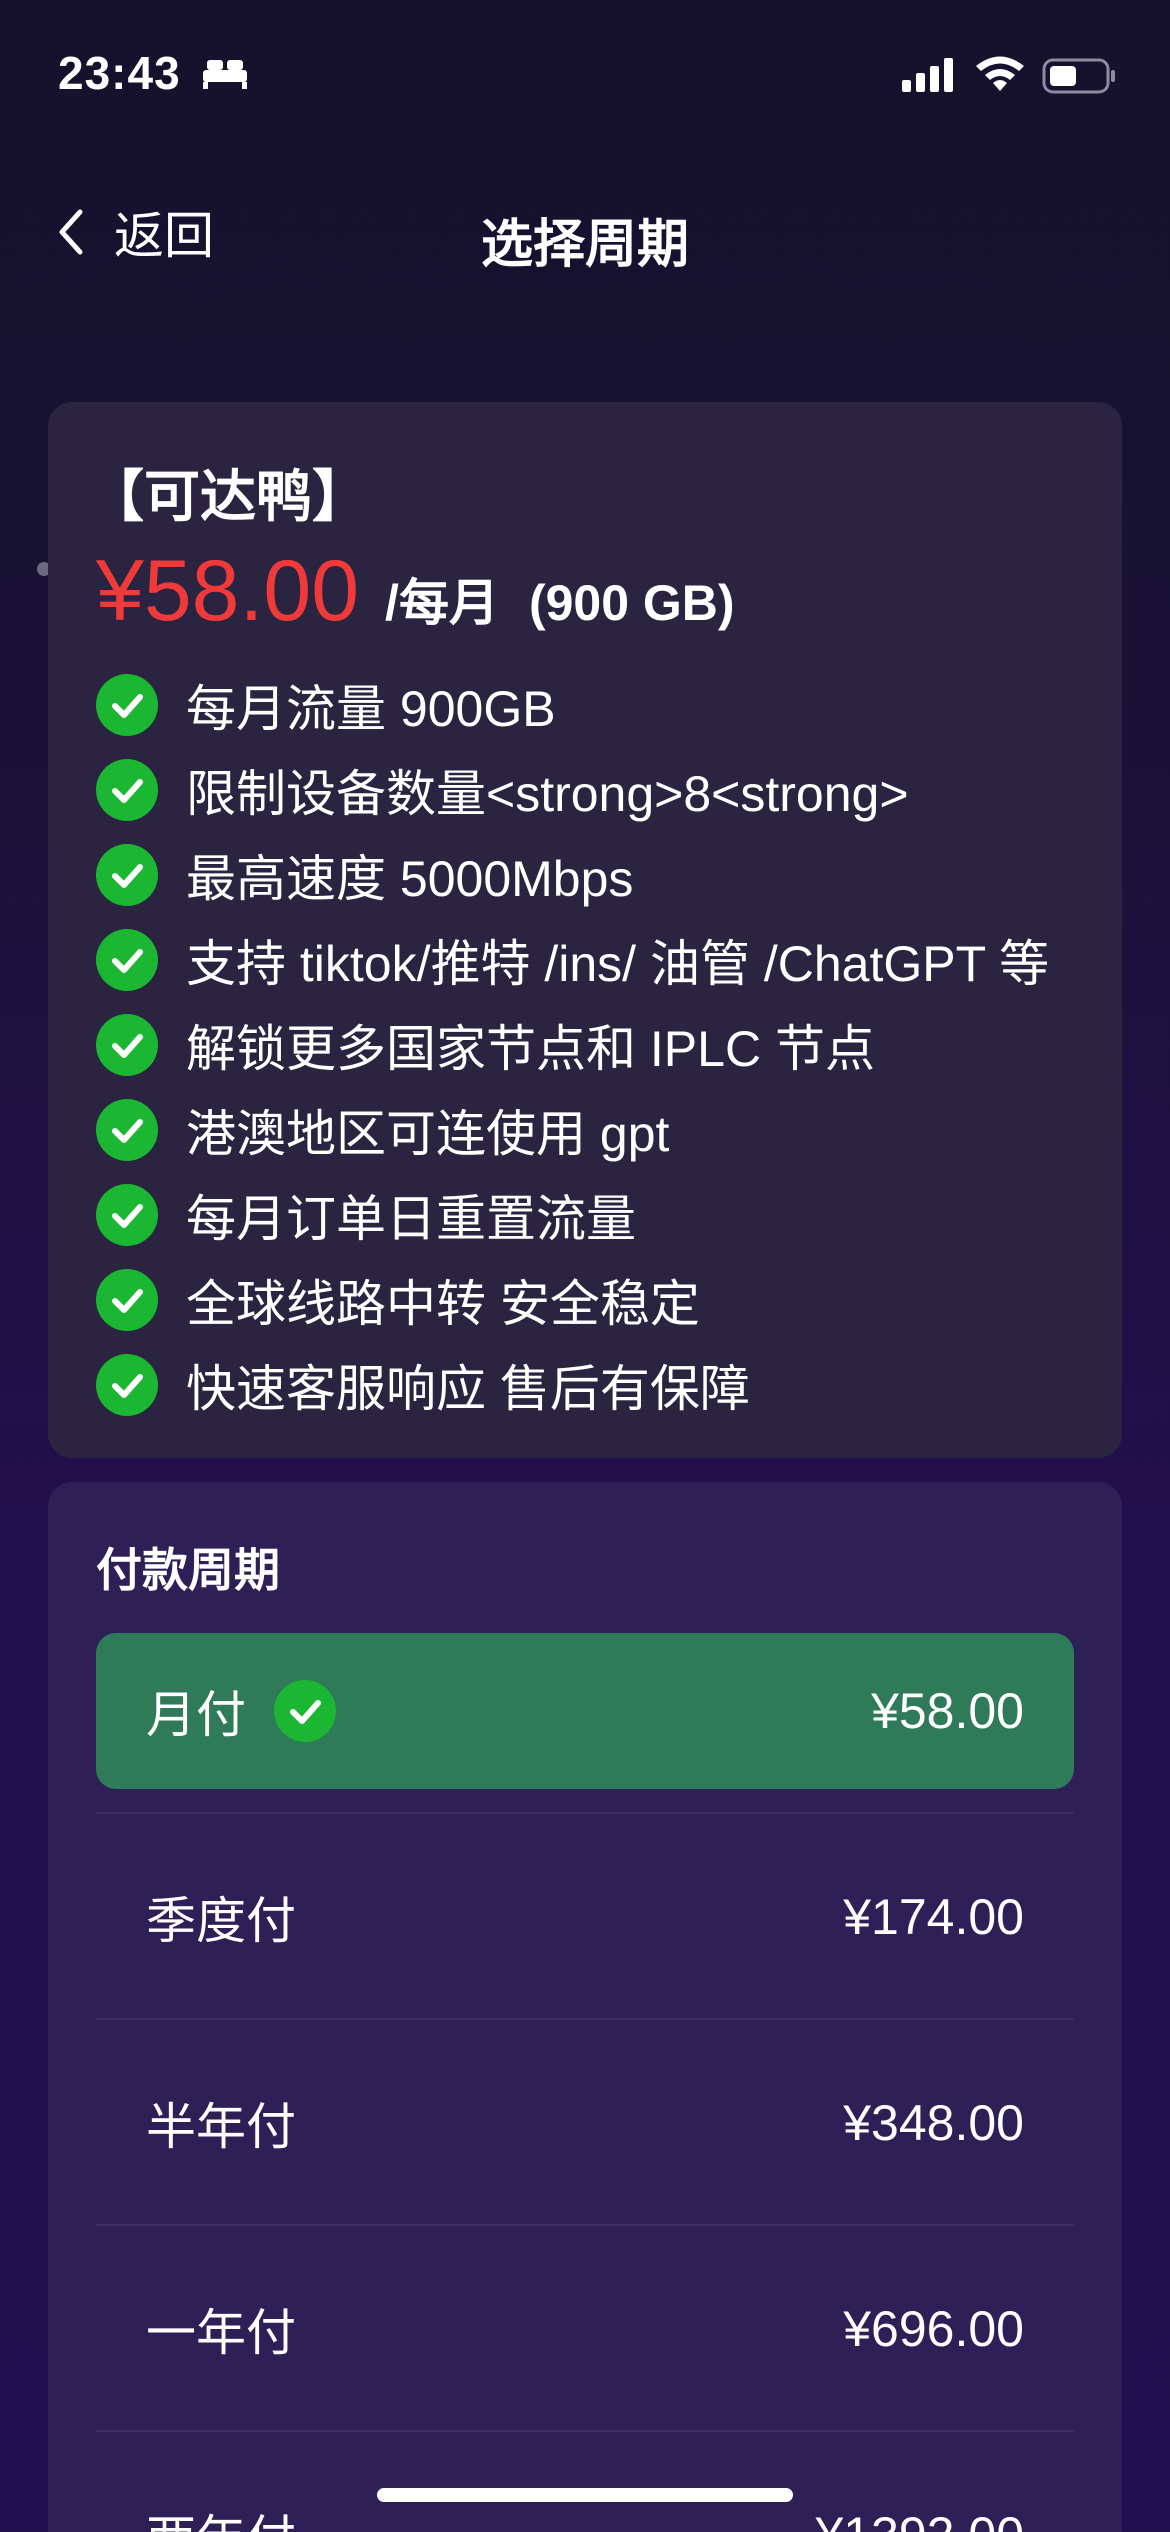 This screenshot has height=2532, width=1170. Describe the element at coordinates (221, 1921) in the screenshot. I see `period-option-label: 季度付` at that location.